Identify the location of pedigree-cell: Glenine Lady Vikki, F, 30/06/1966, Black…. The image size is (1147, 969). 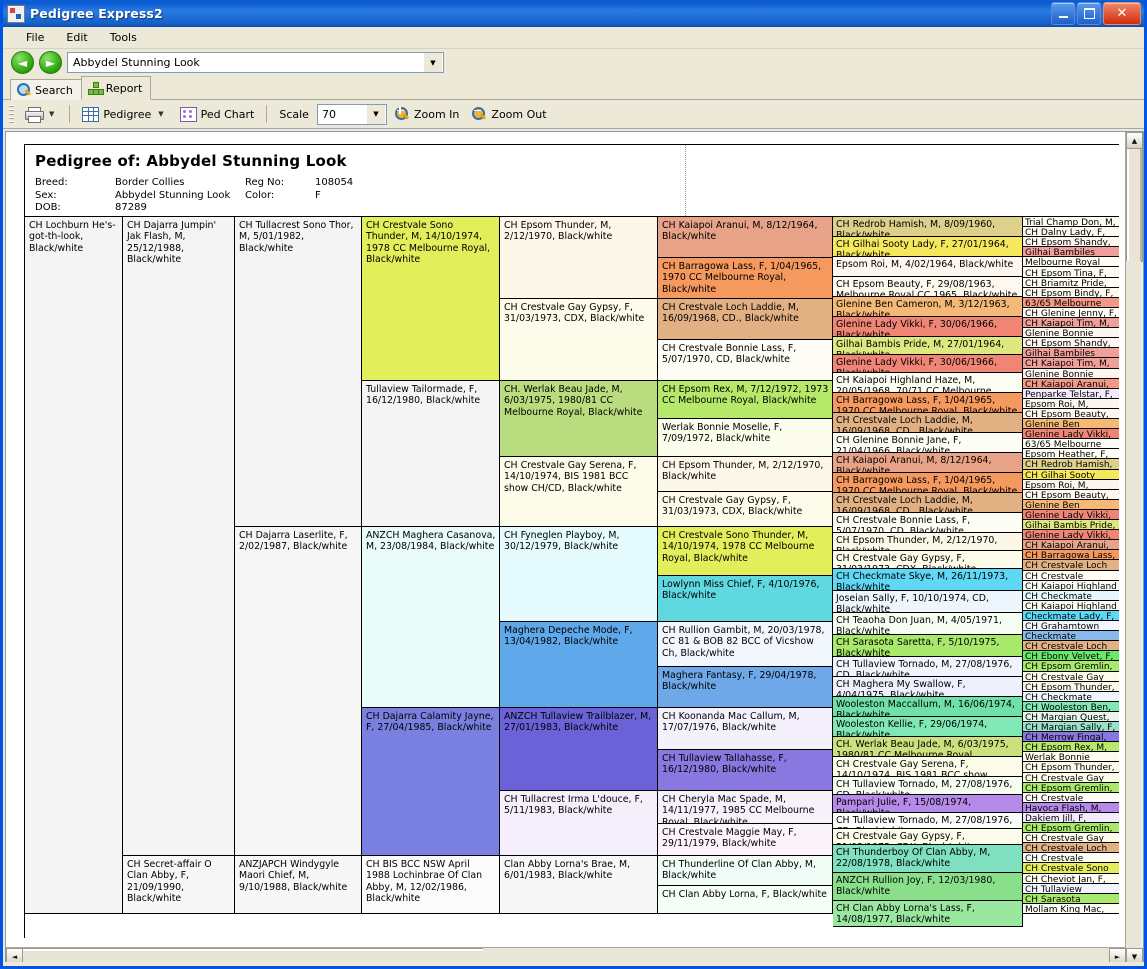
(928, 364).